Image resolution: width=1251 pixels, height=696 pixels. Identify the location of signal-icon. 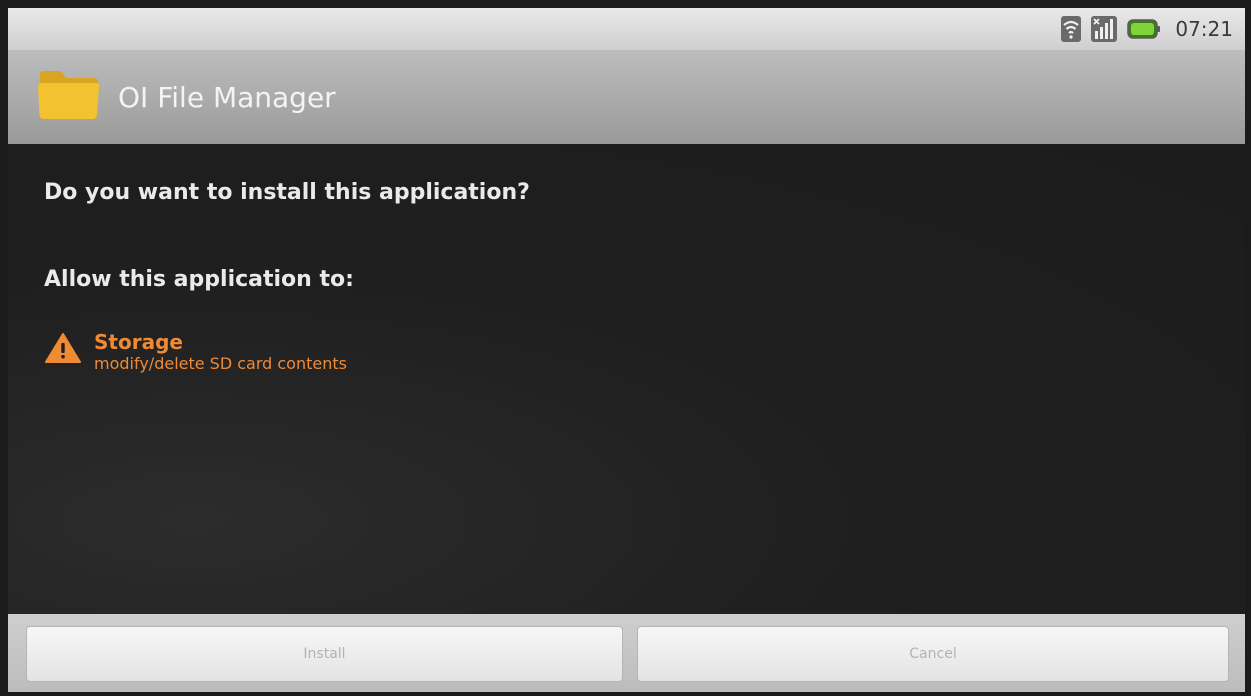
(1104, 29).